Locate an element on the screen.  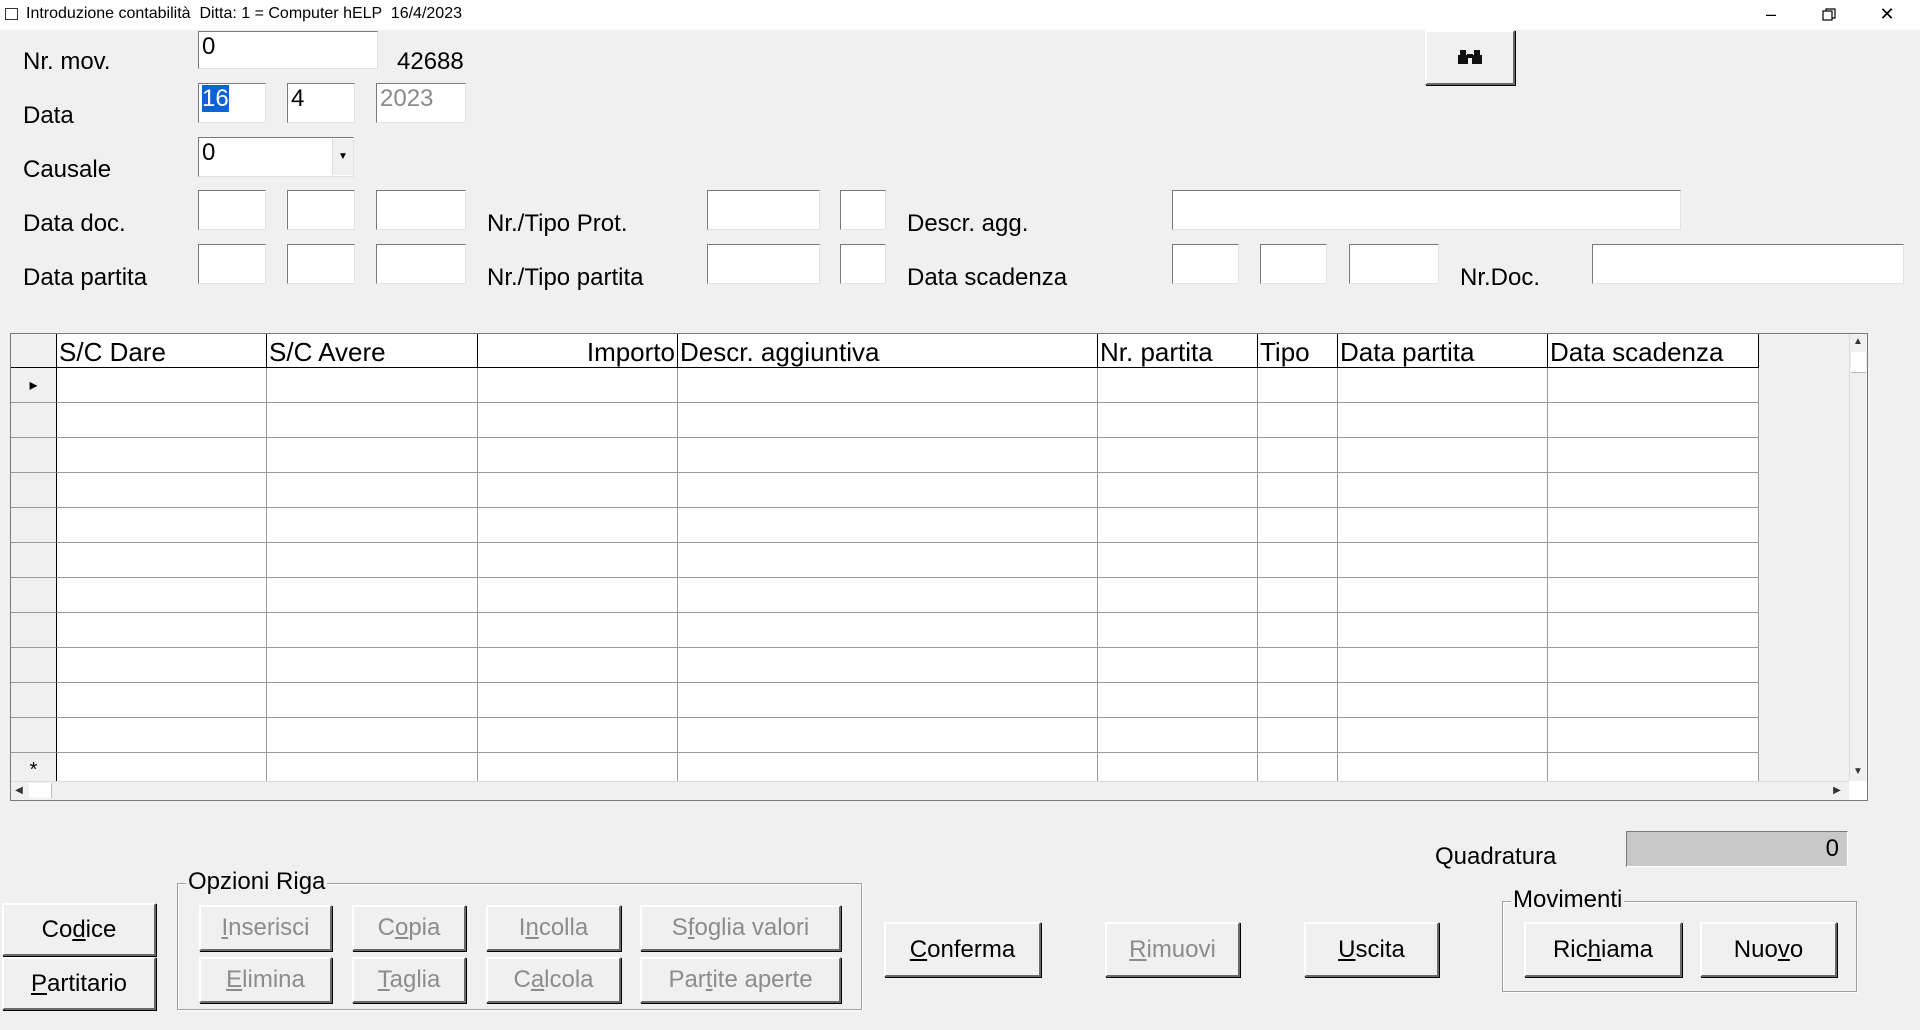
incolla-button: Incolla is located at coordinates (553, 928).